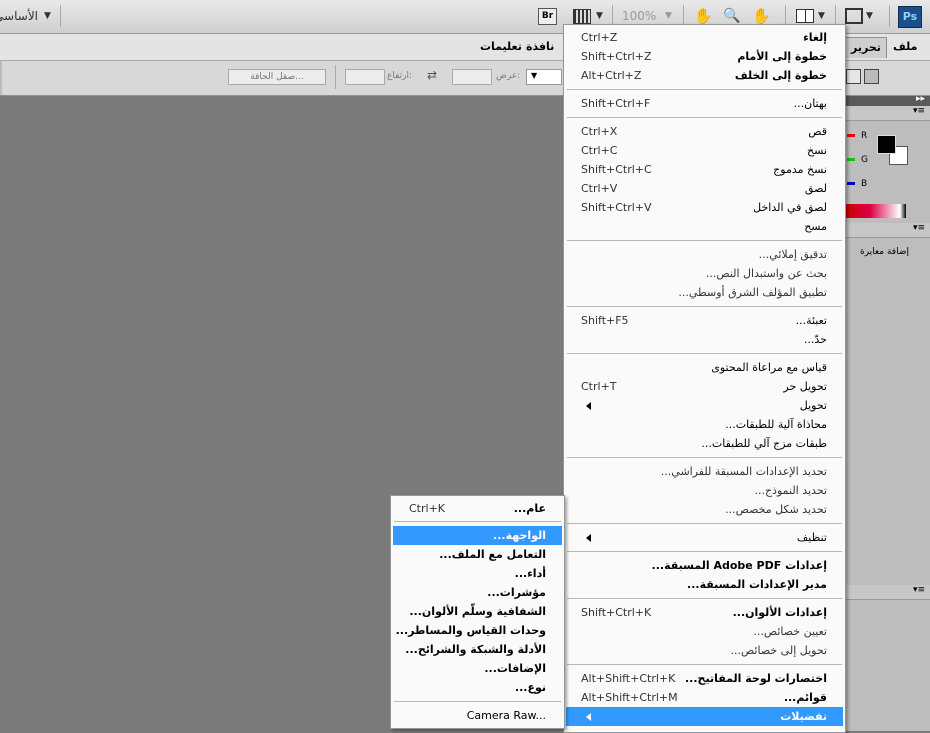  What do you see at coordinates (704, 320) in the screenshot?
I see `edit-menu-item: تعبئة... Shift+F5` at bounding box center [704, 320].